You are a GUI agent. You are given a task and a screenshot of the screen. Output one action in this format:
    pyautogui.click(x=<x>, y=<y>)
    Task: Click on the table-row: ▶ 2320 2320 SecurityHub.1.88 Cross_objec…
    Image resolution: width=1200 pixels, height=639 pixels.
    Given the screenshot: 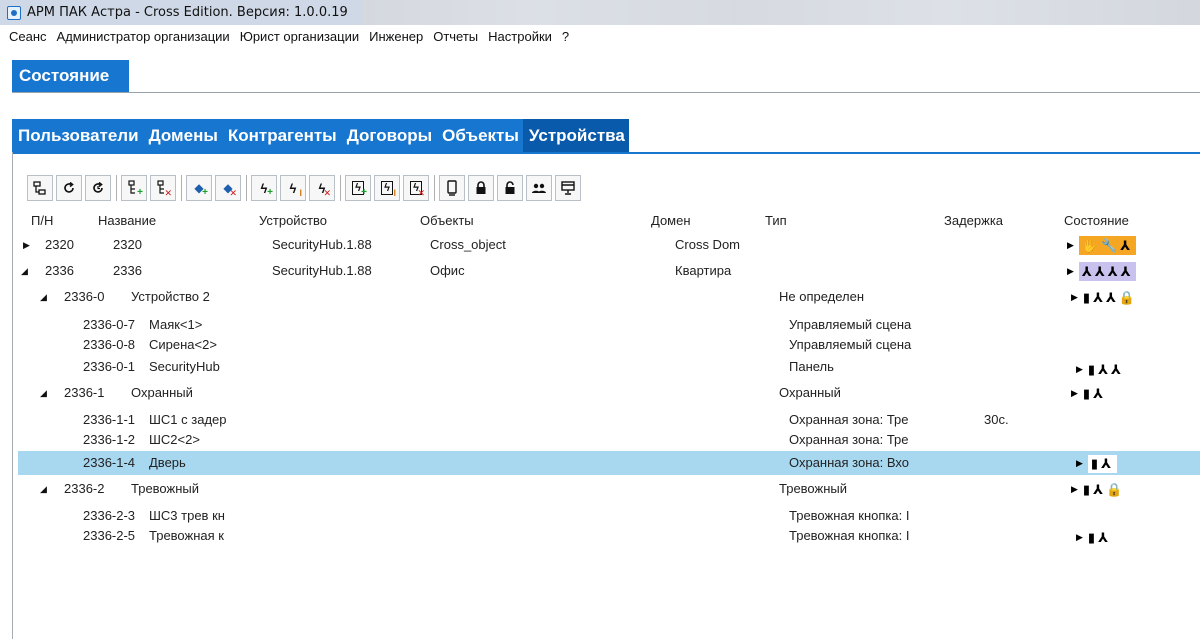 What is the action you would take?
    pyautogui.click(x=609, y=245)
    